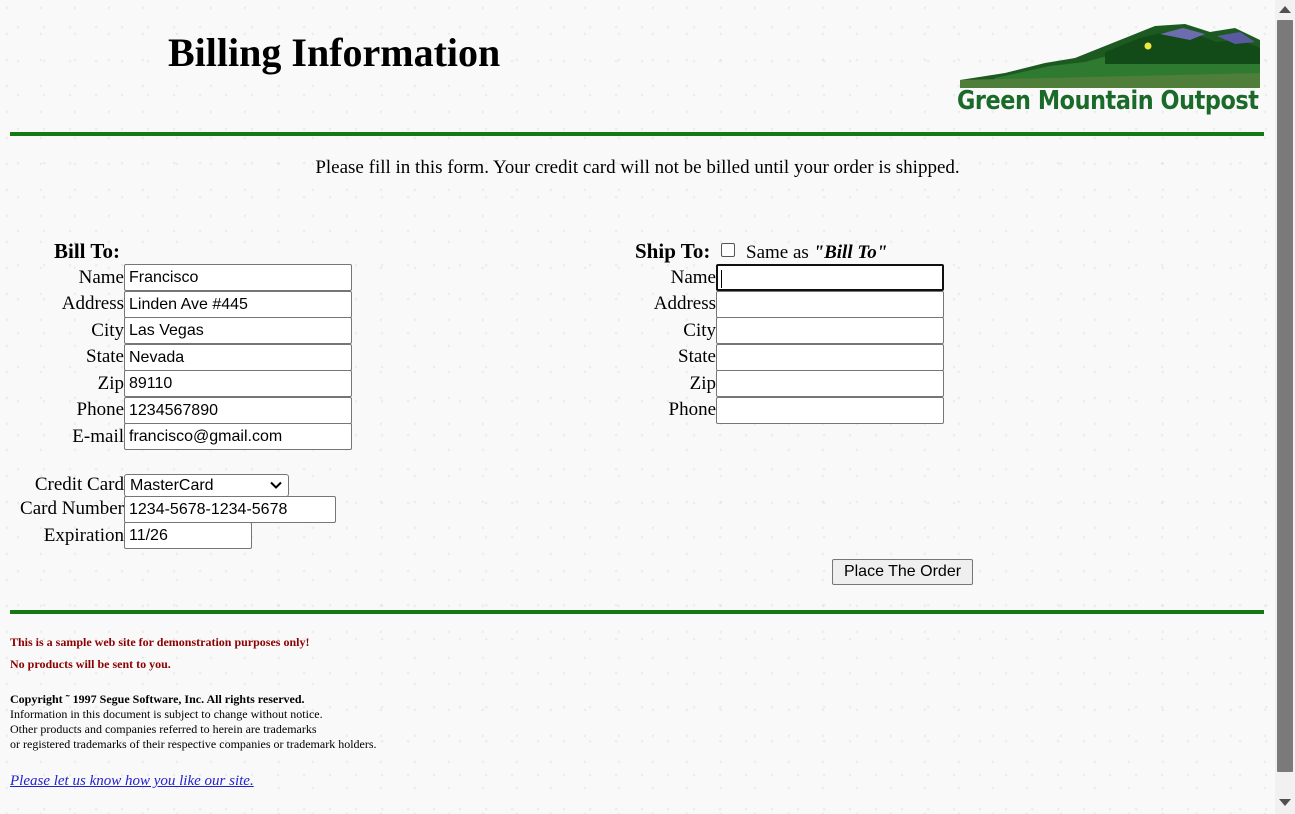 The height and width of the screenshot is (814, 1295). Describe the element at coordinates (110, 383) in the screenshot. I see `bill-zip-label: Zip` at that location.